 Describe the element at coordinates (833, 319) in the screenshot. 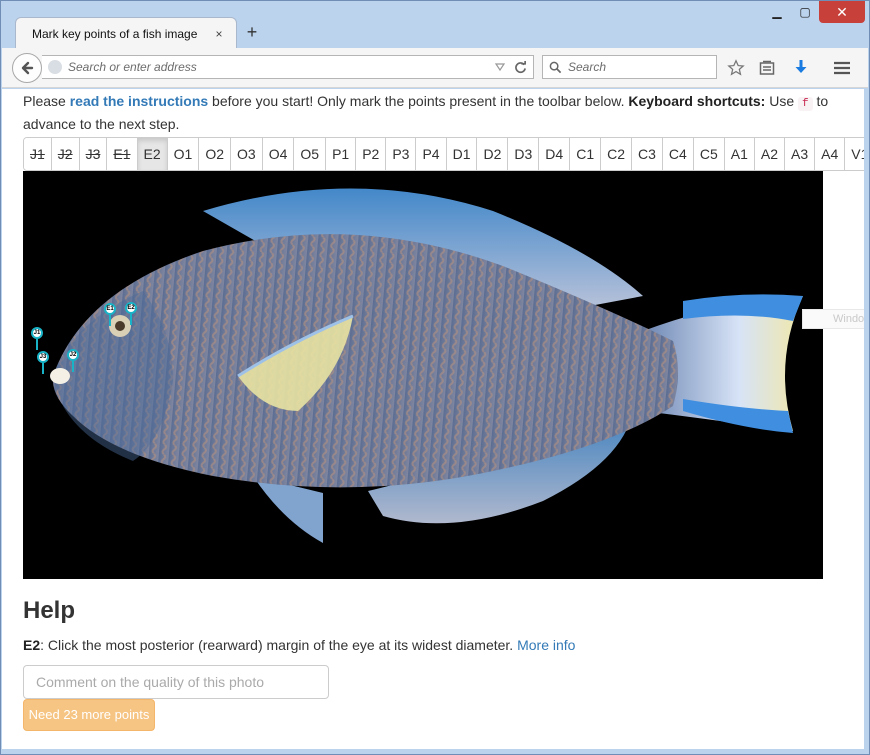

I see `ghost-window-label: Window` at that location.